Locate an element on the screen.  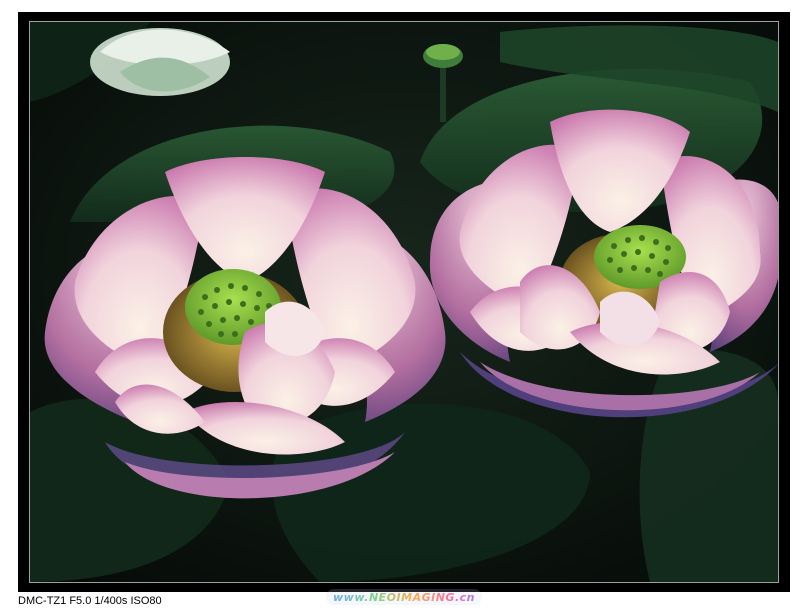
lotus-leaf is located at coordinates (708, 465).